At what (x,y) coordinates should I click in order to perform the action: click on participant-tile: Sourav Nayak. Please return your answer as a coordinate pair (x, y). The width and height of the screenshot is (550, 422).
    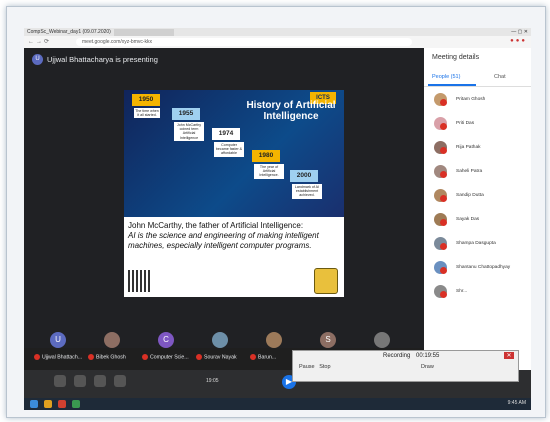
    Looking at the image, I should click on (221, 350).